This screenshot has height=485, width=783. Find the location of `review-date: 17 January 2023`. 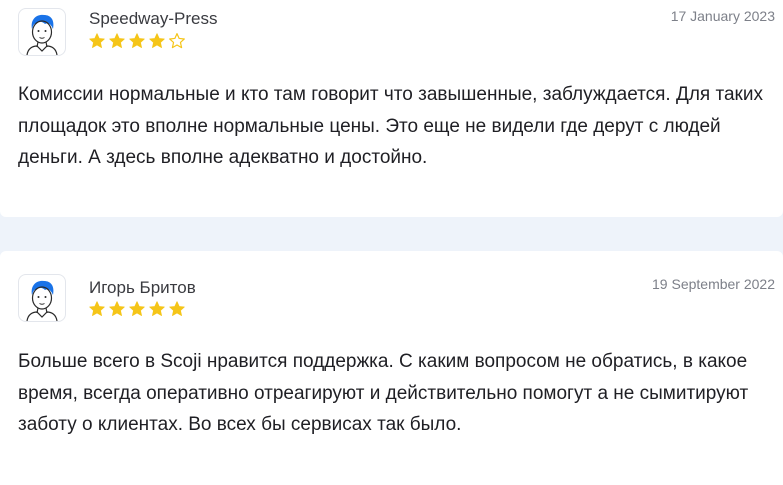

review-date: 17 January 2023 is located at coordinates (722, 16).